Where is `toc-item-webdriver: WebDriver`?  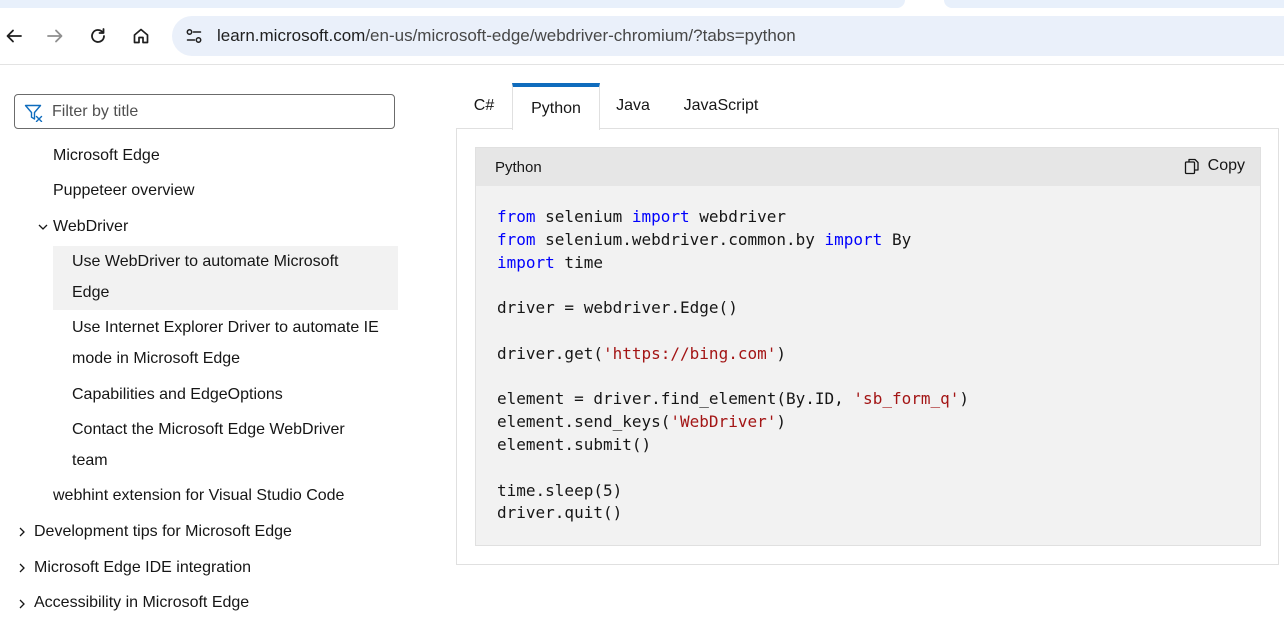
toc-item-webdriver: WebDriver is located at coordinates (90, 226).